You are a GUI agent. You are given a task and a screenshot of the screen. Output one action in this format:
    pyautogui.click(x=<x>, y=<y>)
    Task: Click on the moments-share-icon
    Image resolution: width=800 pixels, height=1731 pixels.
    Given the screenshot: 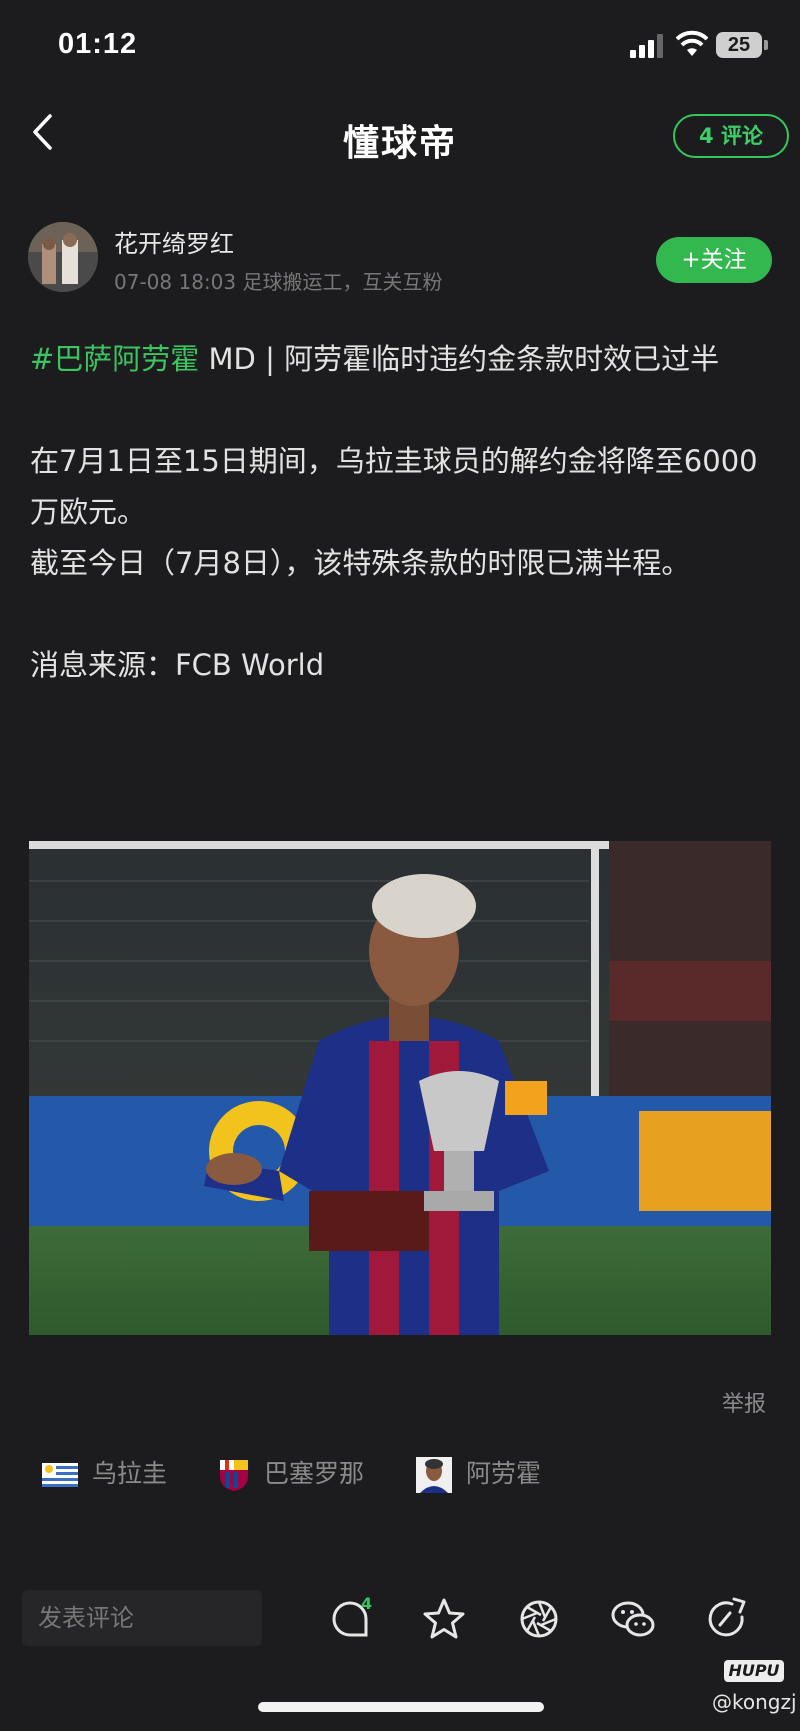 What is the action you would take?
    pyautogui.click(x=539, y=1619)
    